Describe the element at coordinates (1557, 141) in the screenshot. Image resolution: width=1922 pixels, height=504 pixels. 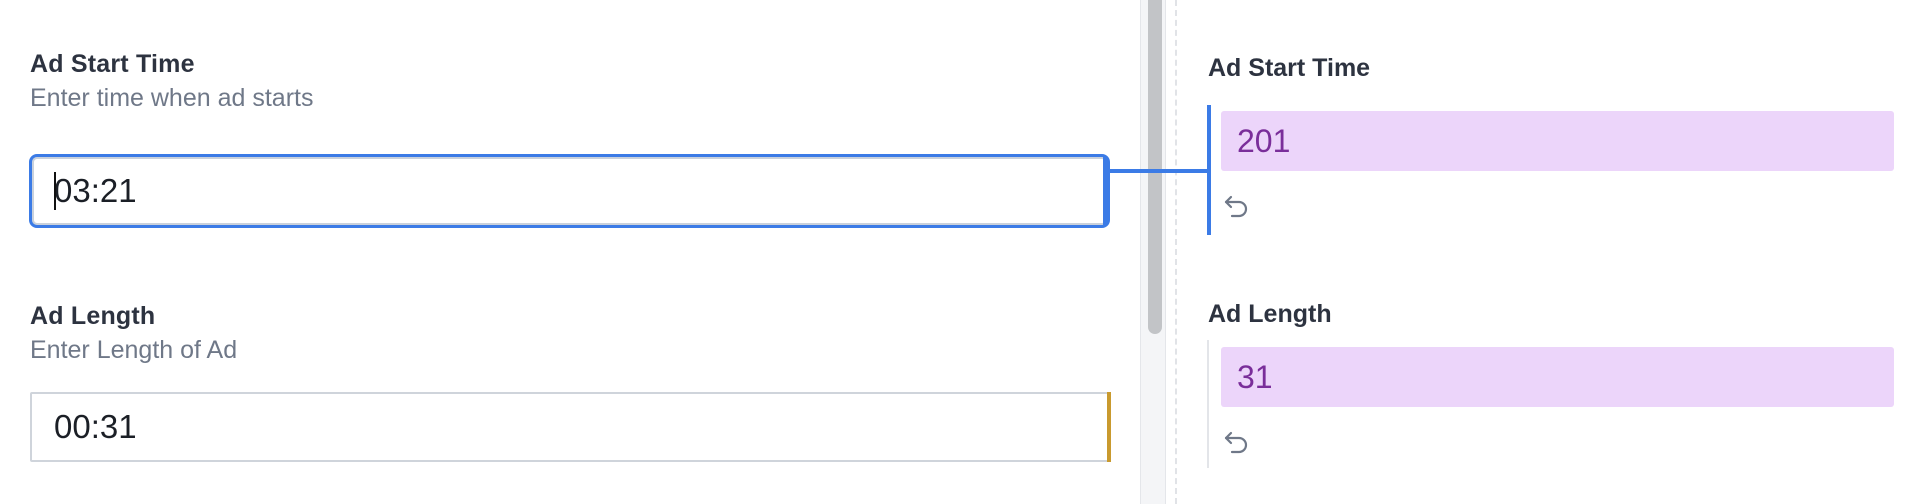
I see `preview-ad-start-time-value: 201` at that location.